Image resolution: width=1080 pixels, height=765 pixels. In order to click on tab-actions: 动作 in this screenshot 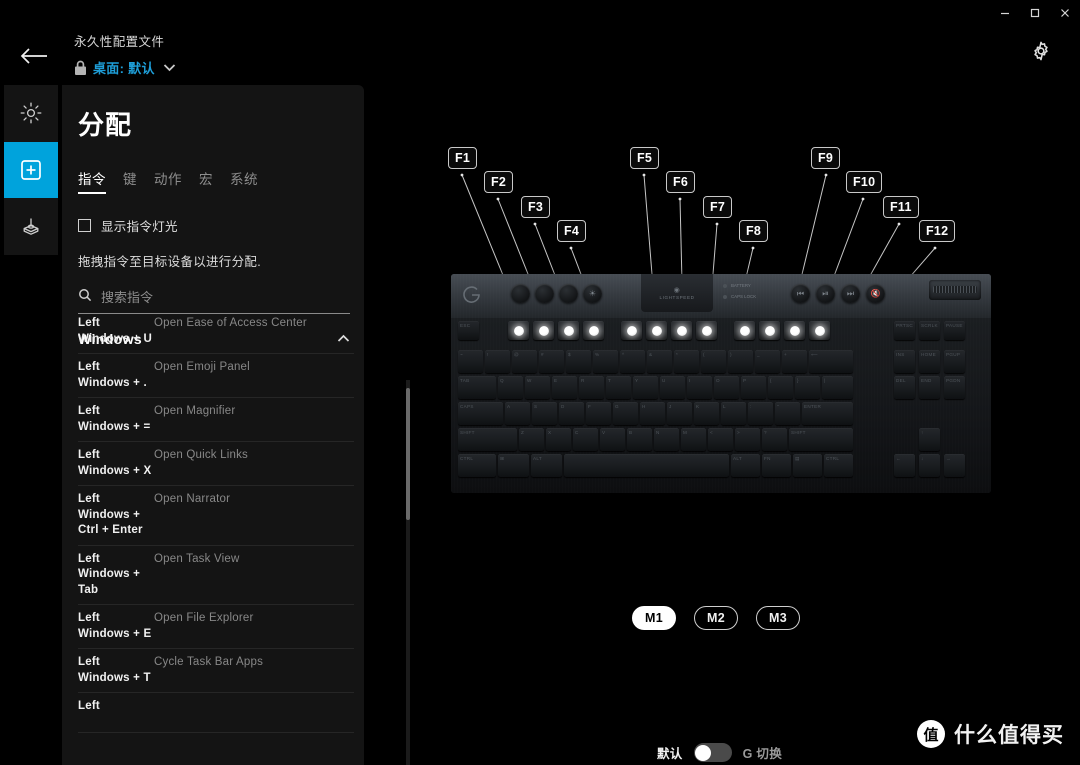, I will do `click(168, 181)`.